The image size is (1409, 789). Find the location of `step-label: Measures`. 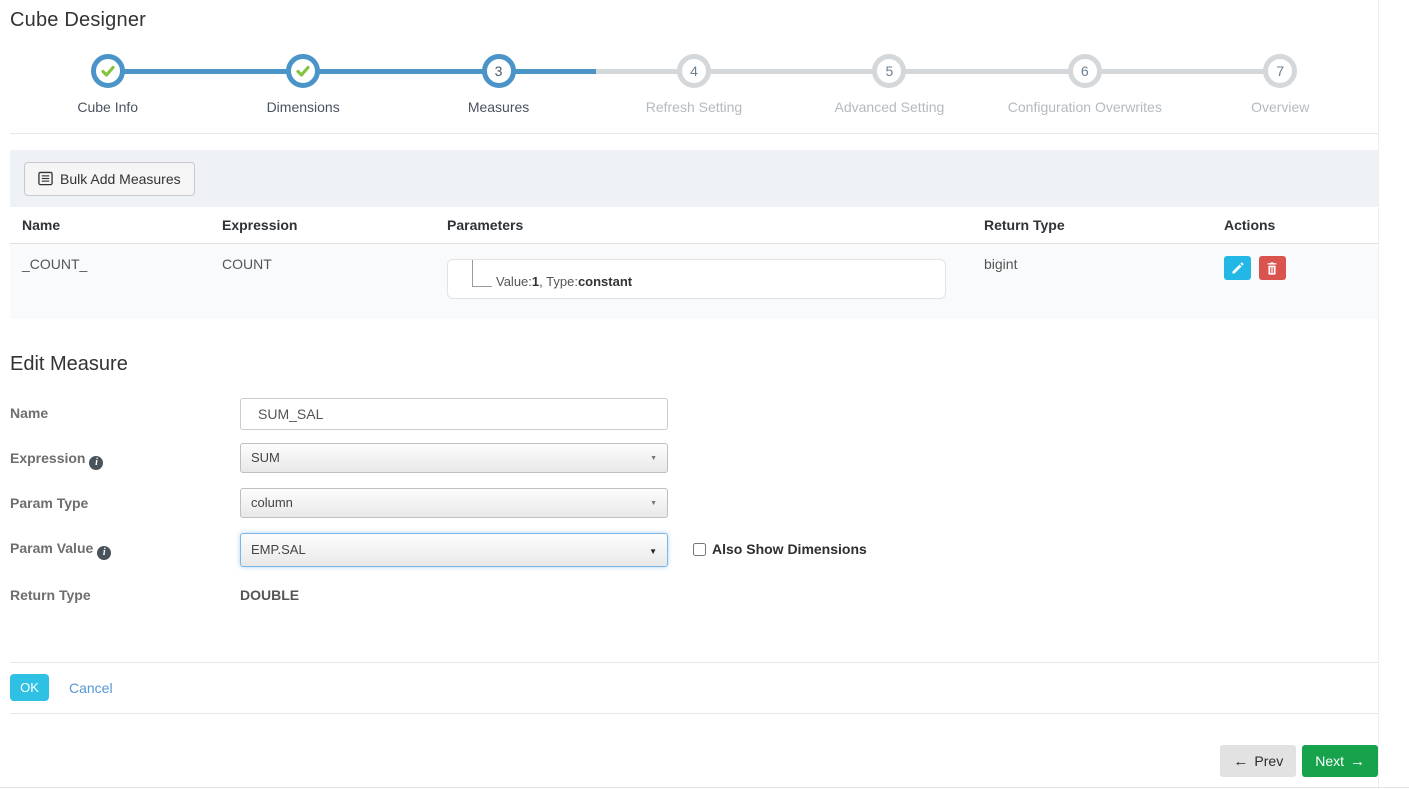

step-label: Measures is located at coordinates (498, 107).